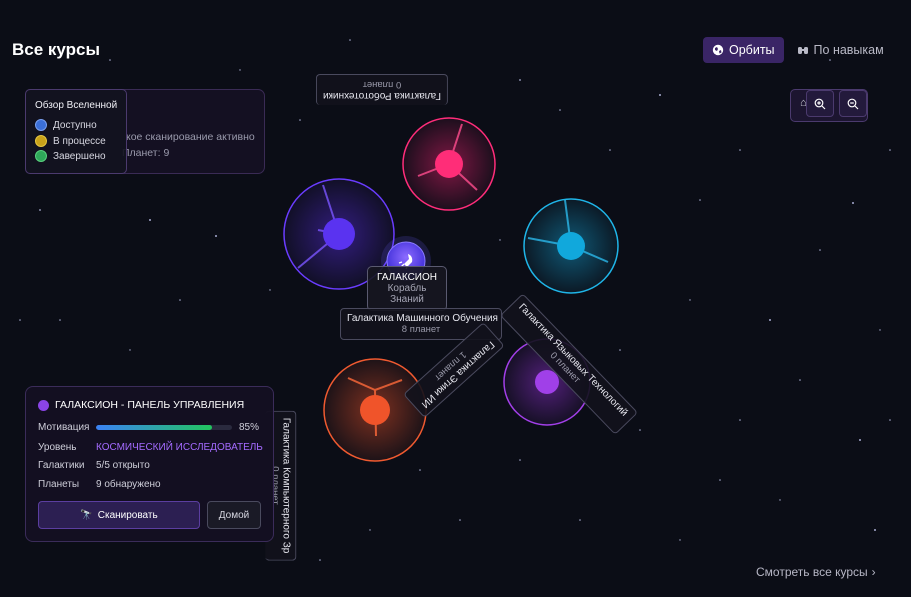  What do you see at coordinates (286, 485) in the screenshot?
I see `galaxy-name: Галактика Компьютерного Зр` at bounding box center [286, 485].